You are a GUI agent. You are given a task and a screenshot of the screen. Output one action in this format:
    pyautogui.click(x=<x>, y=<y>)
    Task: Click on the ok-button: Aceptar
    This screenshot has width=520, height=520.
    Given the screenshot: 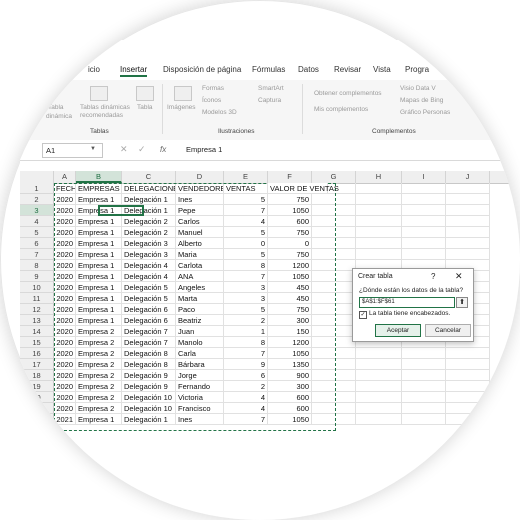 What is the action you would take?
    pyautogui.click(x=398, y=330)
    